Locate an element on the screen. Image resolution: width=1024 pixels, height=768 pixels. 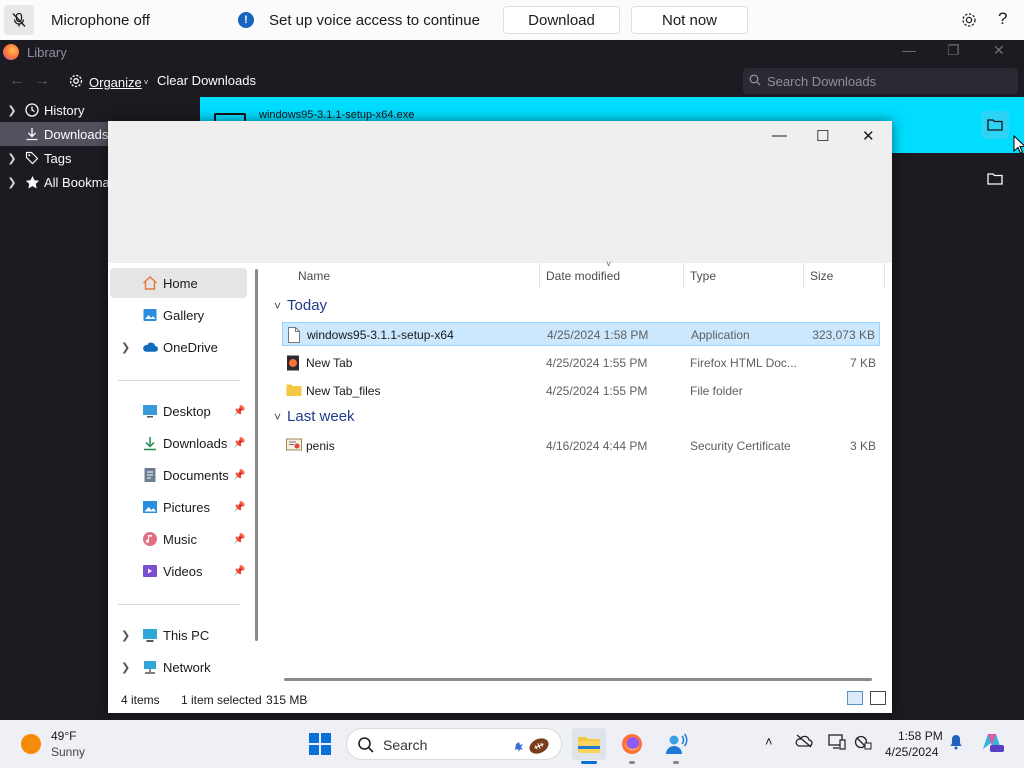
nav-item-this-pc: ❯ This PC is located at coordinates (178, 635).